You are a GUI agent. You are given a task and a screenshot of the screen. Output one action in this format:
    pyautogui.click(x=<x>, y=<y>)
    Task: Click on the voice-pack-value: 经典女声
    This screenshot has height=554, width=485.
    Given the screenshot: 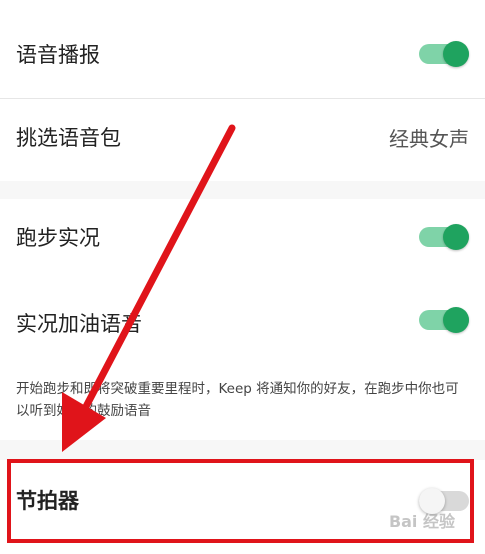 What is the action you would take?
    pyautogui.click(x=429, y=139)
    